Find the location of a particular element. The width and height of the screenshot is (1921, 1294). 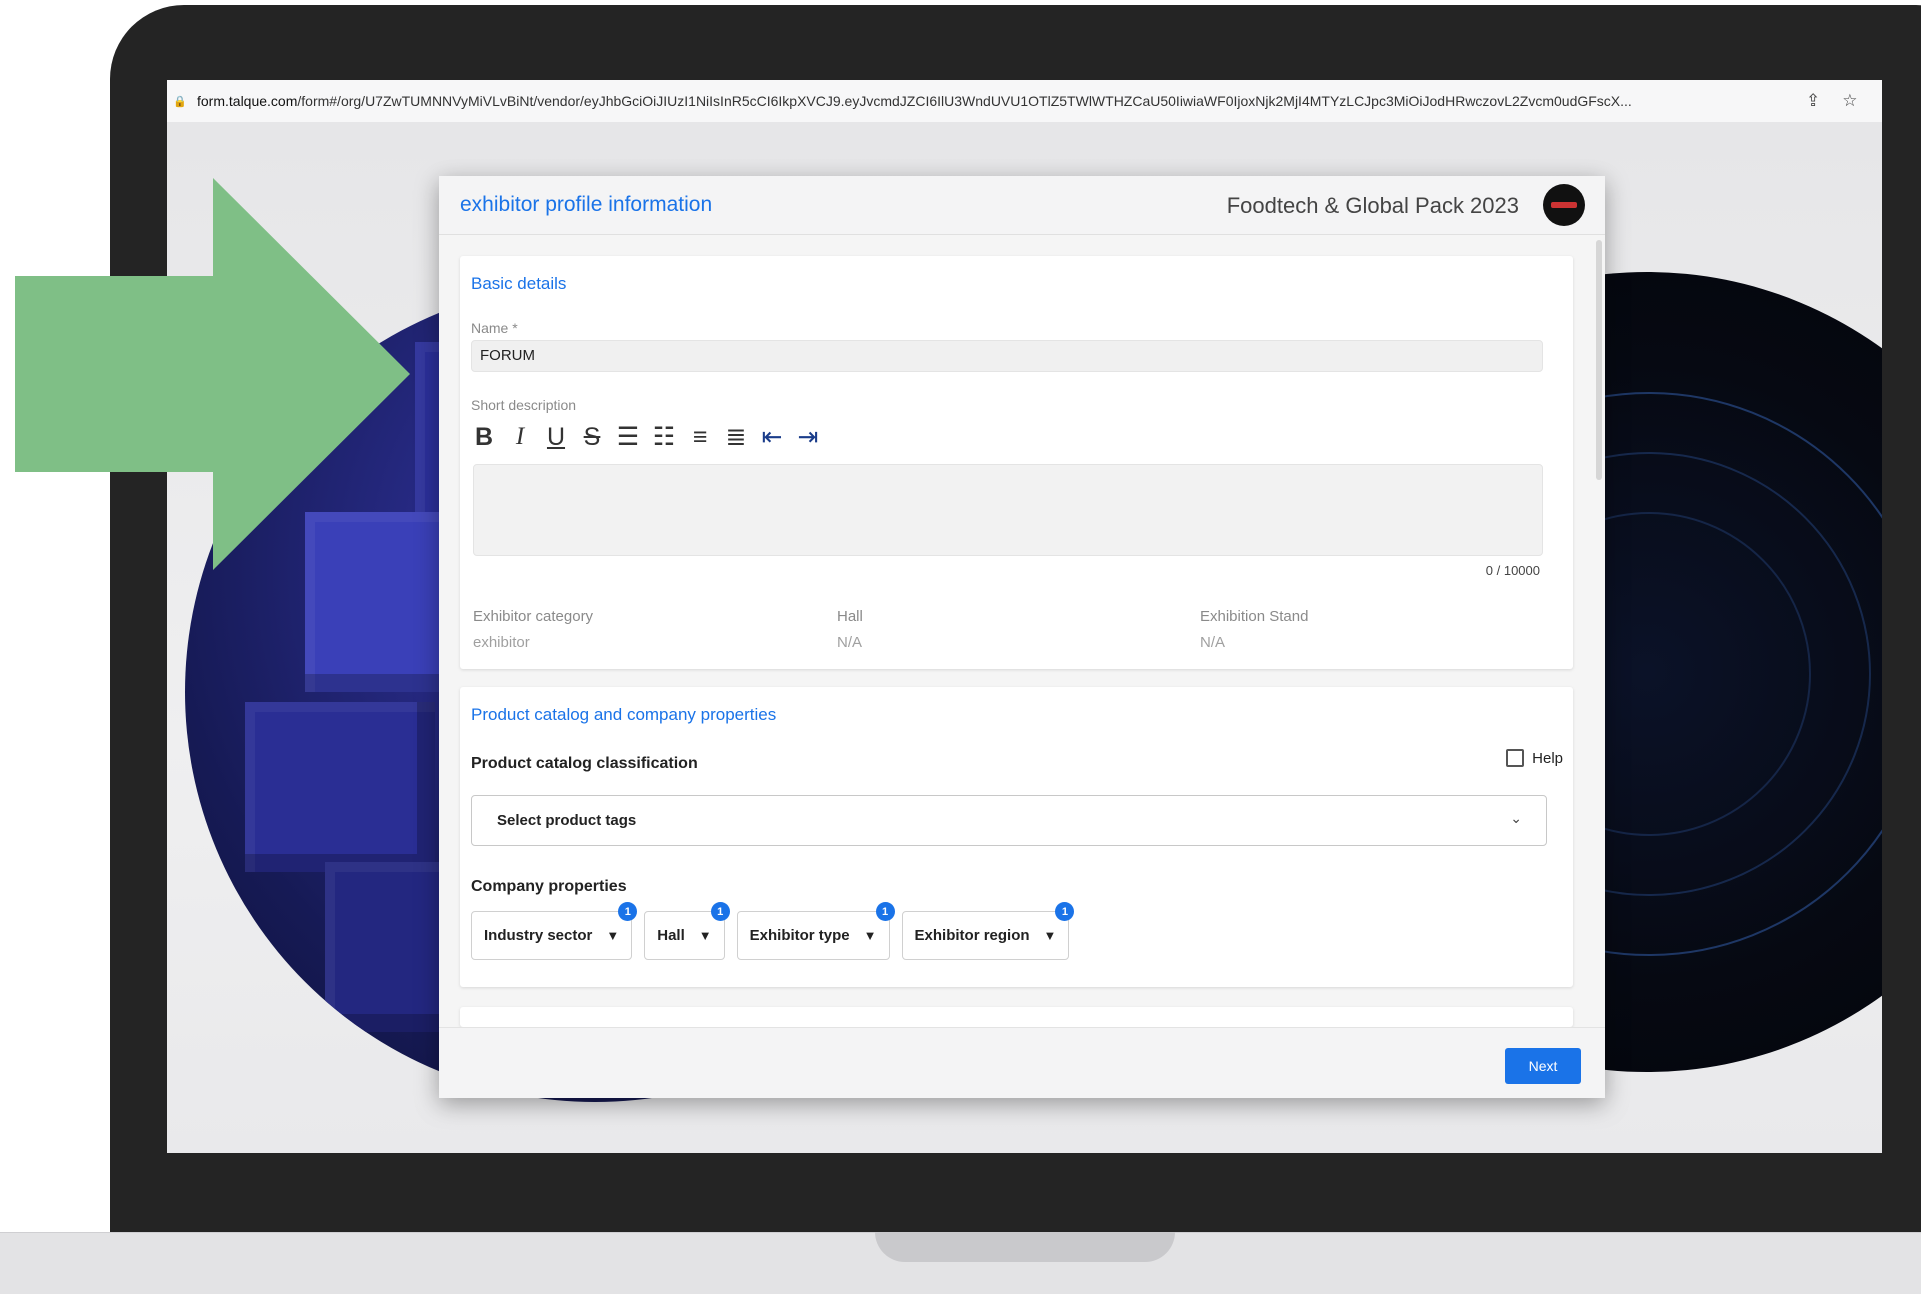

product-tags-placeholder: Select product tags is located at coordinates (567, 820).